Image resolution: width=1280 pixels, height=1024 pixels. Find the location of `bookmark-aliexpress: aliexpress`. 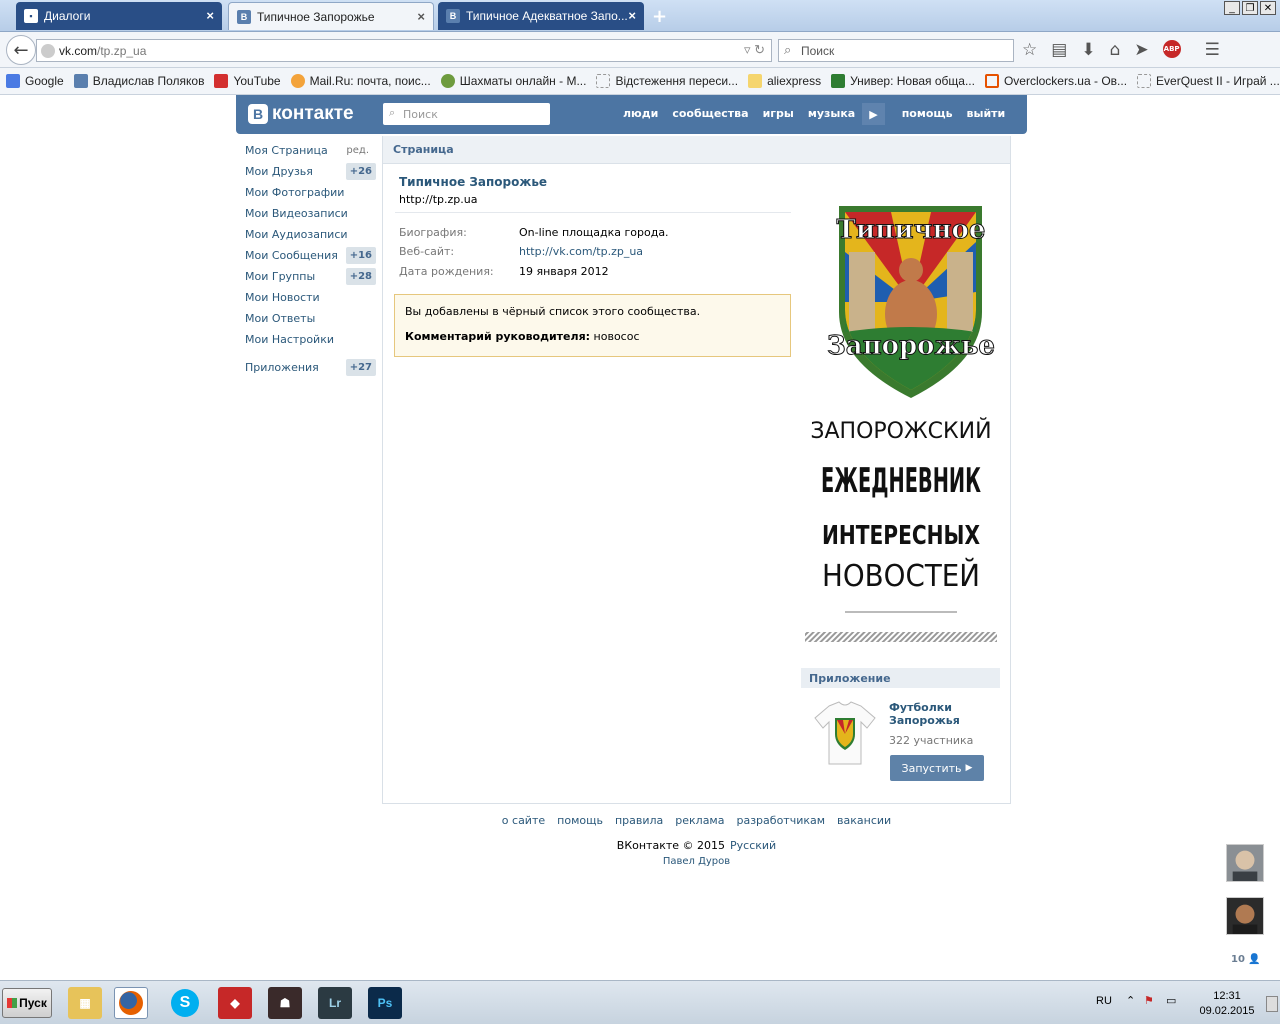

bookmark-aliexpress: aliexpress is located at coordinates (784, 81).